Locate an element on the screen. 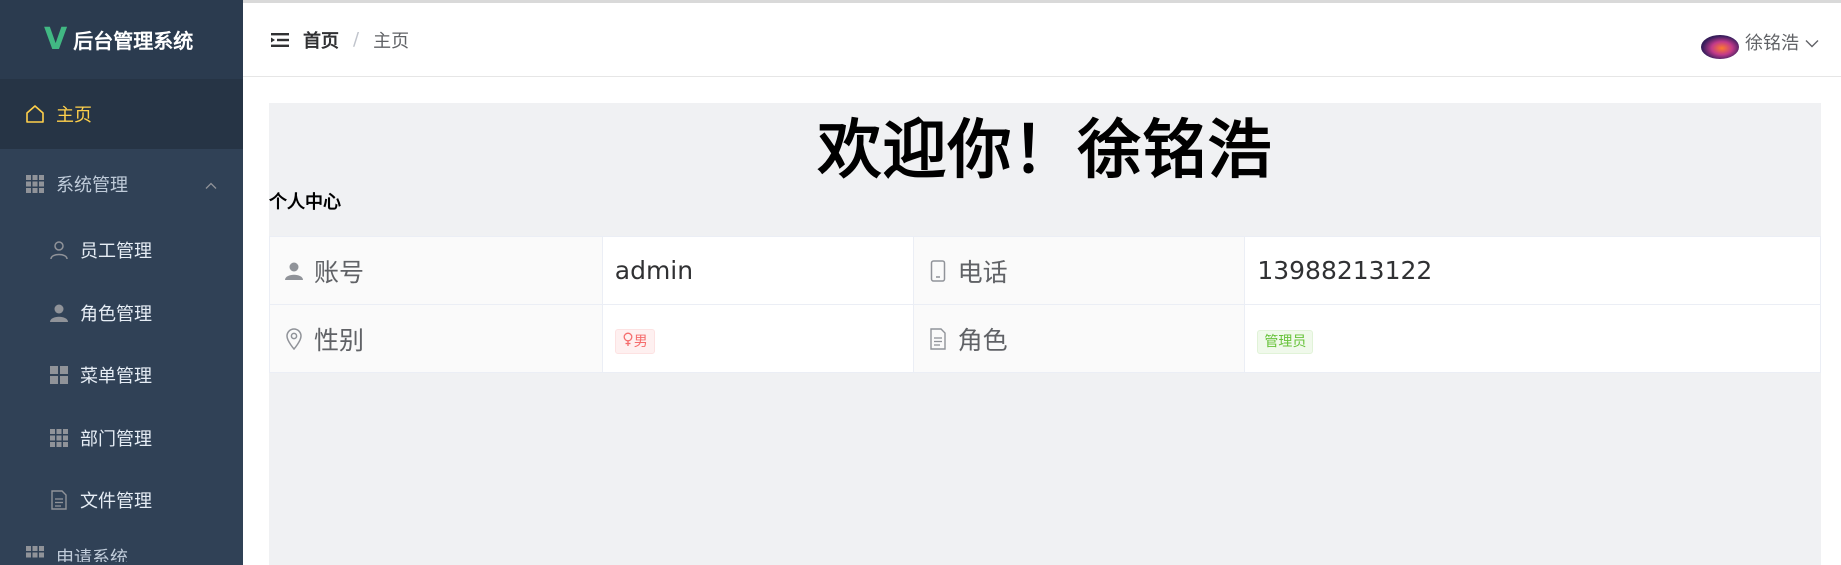 This screenshot has width=1841, height=565. avatar is located at coordinates (1720, 47).